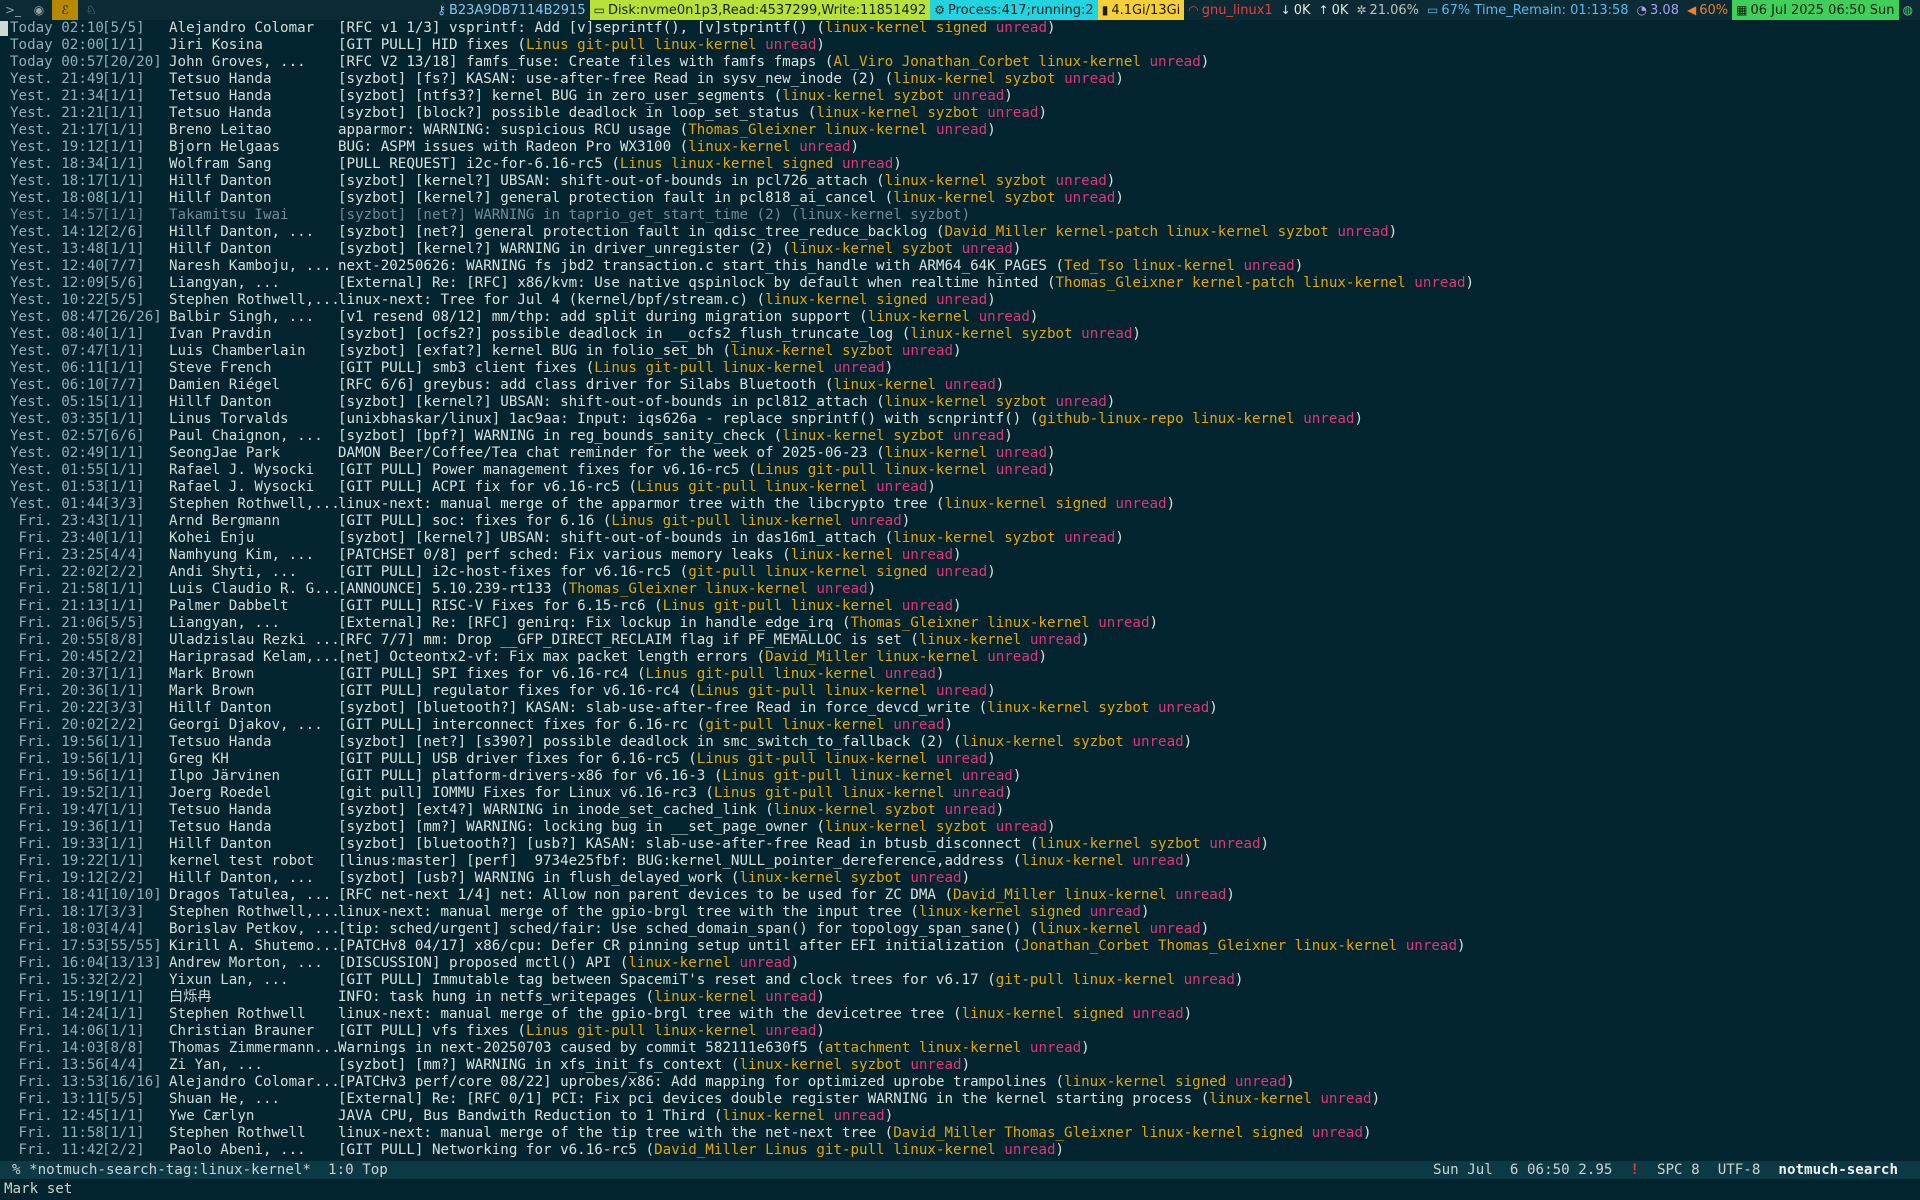 The width and height of the screenshot is (1920, 1200). Describe the element at coordinates (57, 742) in the screenshot. I see `thread-date: Fri. 19:56` at that location.